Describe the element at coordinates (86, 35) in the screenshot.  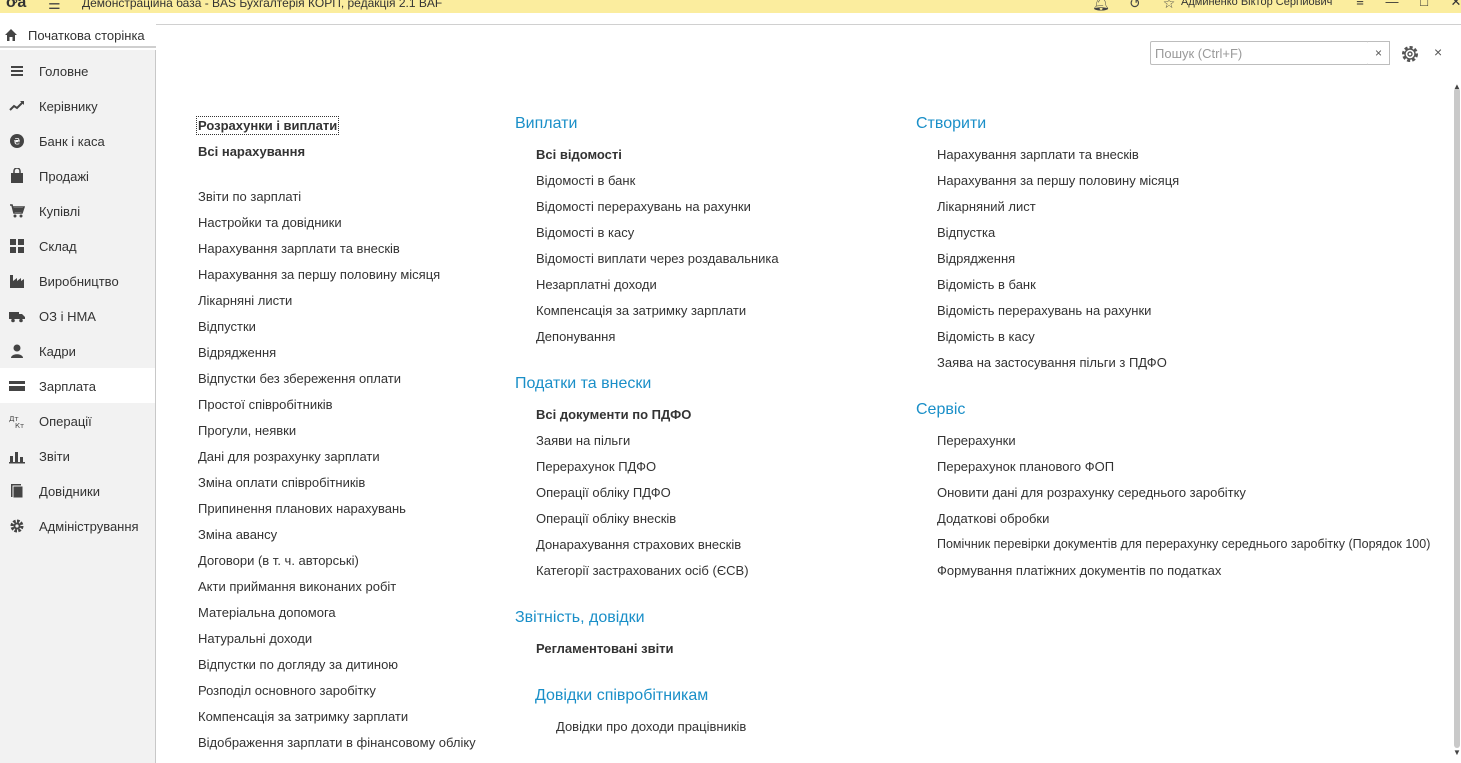
I see `home-tab-label: Початкова сторінка` at that location.